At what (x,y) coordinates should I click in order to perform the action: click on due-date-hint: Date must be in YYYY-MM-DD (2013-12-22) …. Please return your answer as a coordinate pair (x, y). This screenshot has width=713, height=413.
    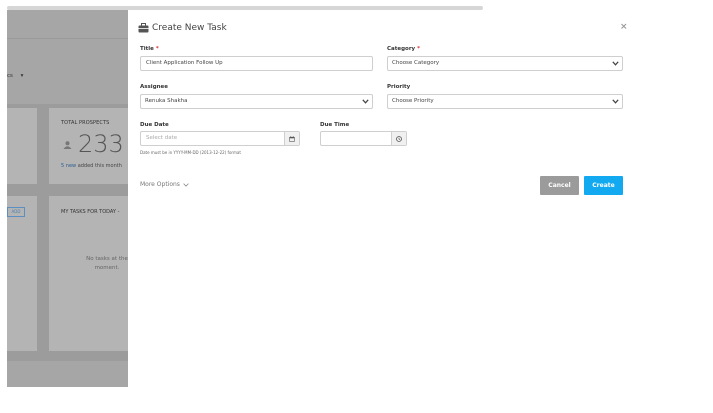
    Looking at the image, I should click on (190, 152).